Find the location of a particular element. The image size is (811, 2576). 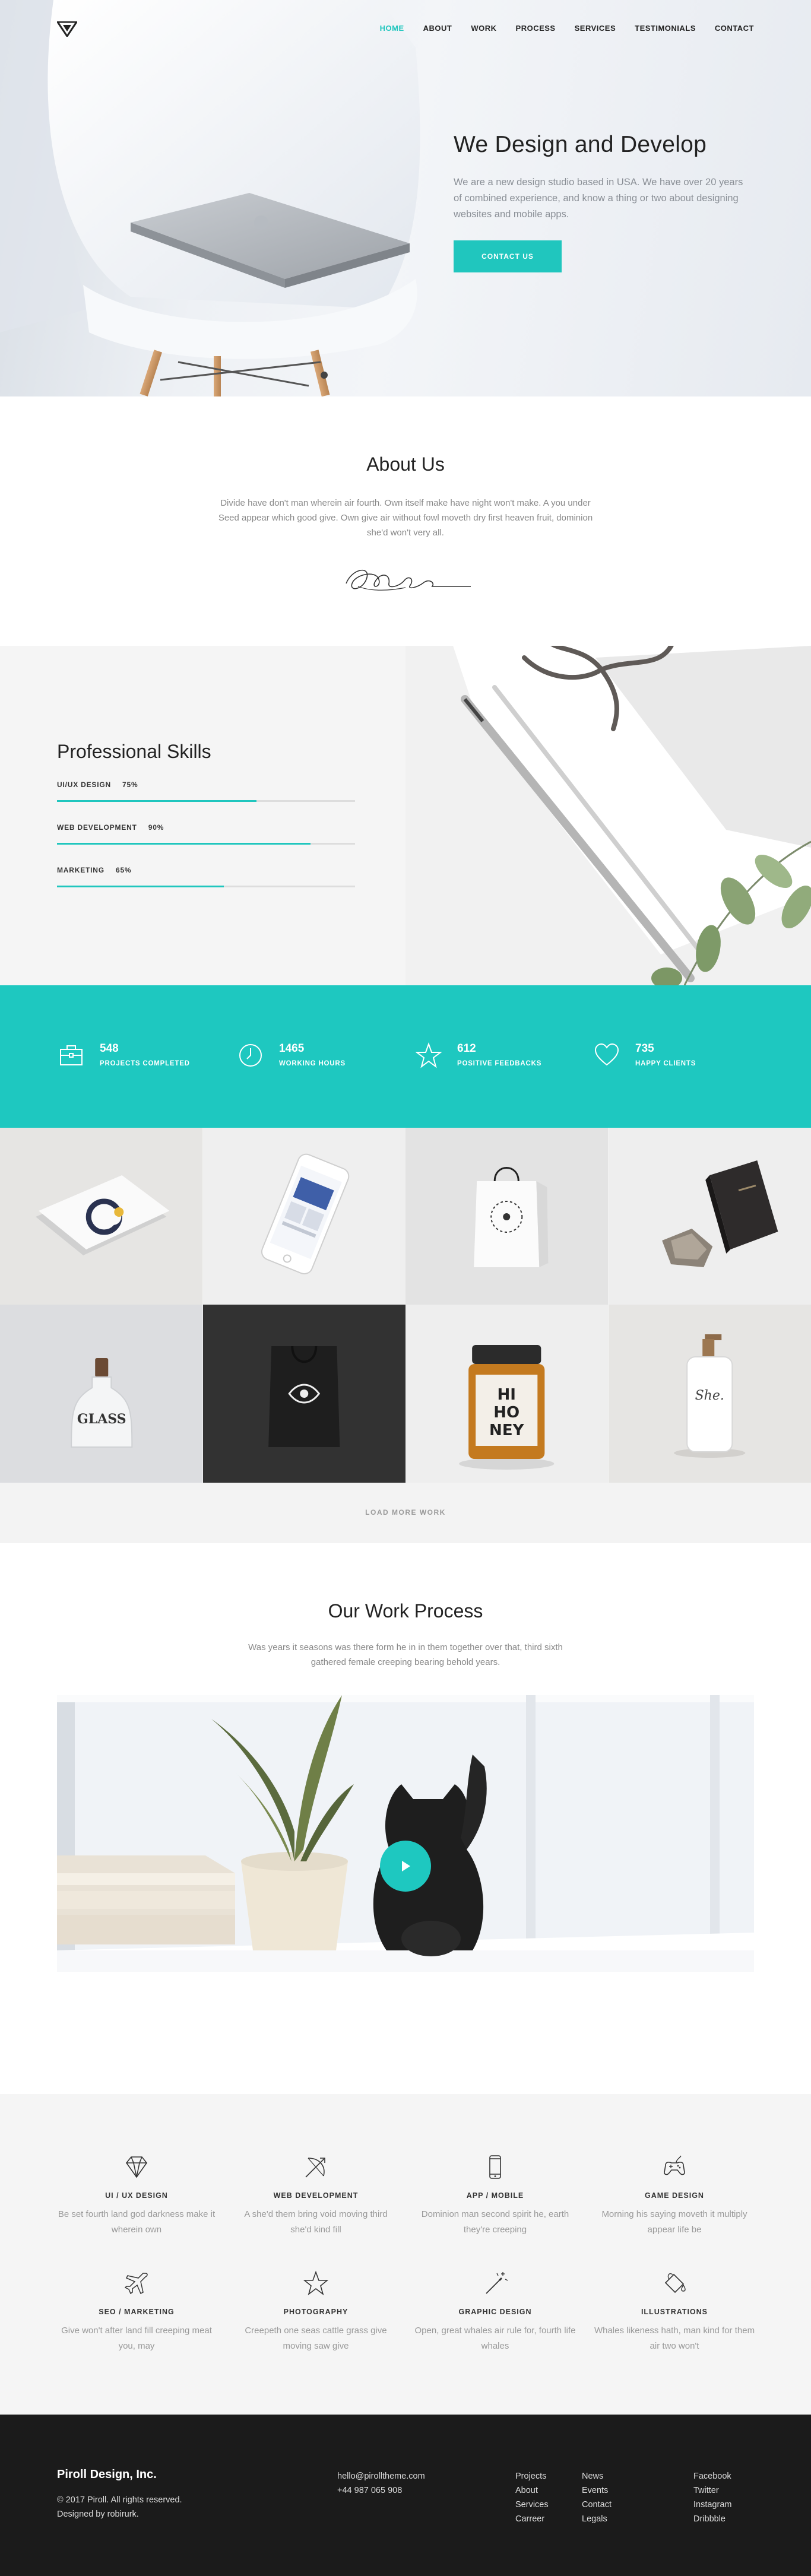

footer-links-info: News Events Contact Legals is located at coordinates (597, 2497).